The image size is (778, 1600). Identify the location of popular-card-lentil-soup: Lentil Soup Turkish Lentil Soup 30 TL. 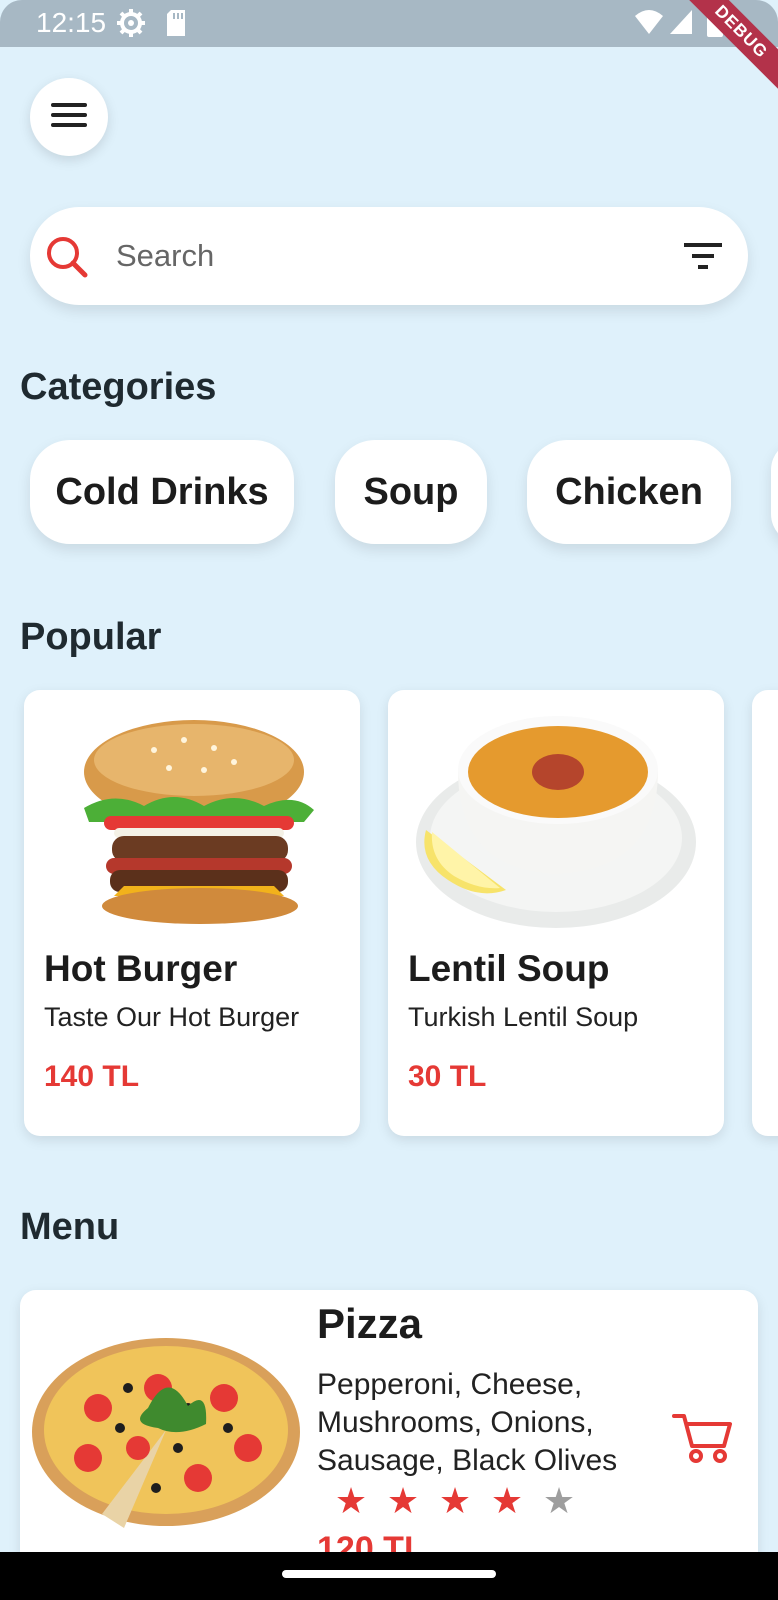
(556, 913).